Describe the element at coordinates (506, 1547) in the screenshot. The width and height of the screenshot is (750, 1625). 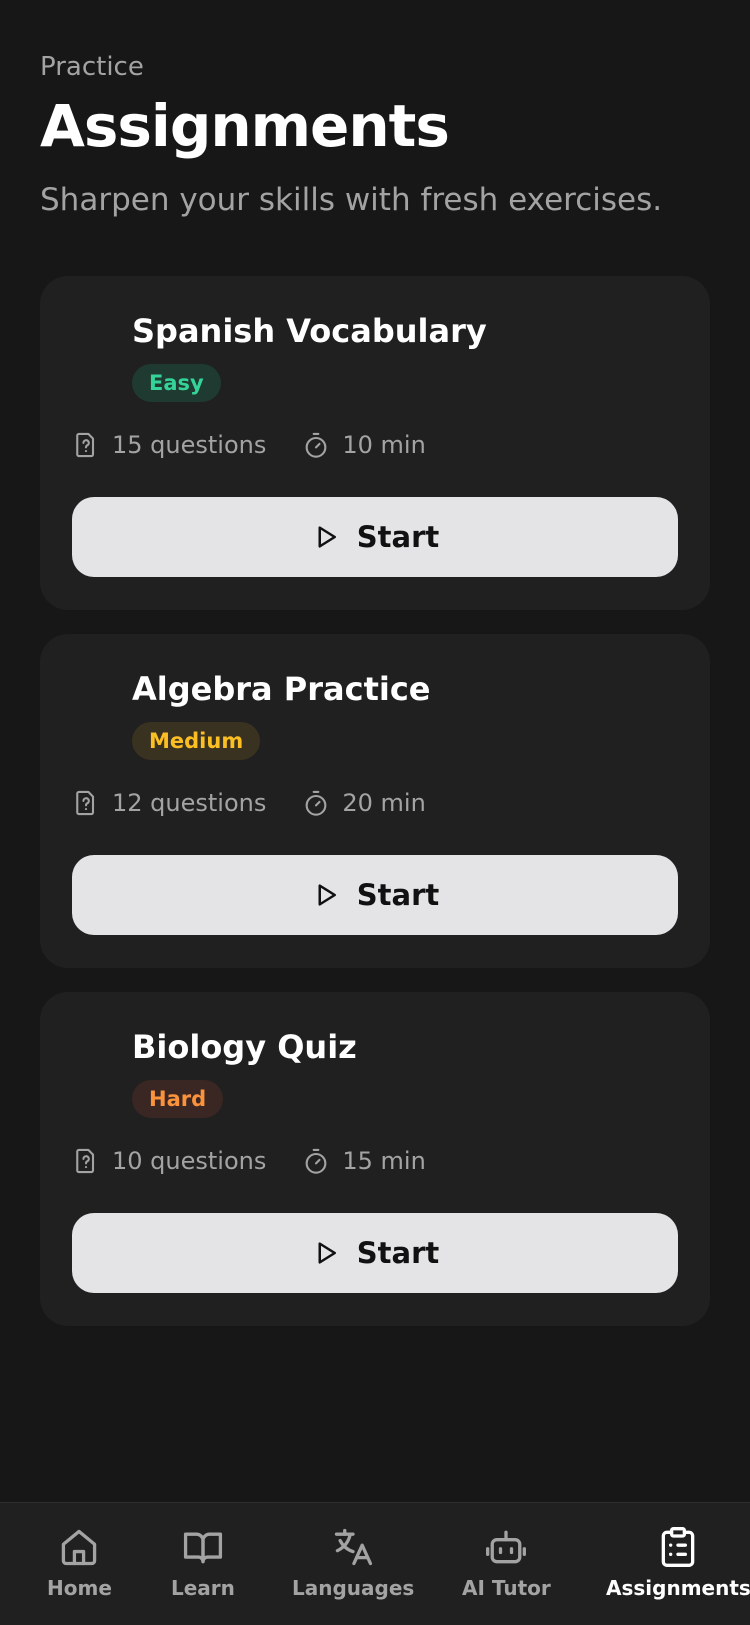
I see `bot-icon` at that location.